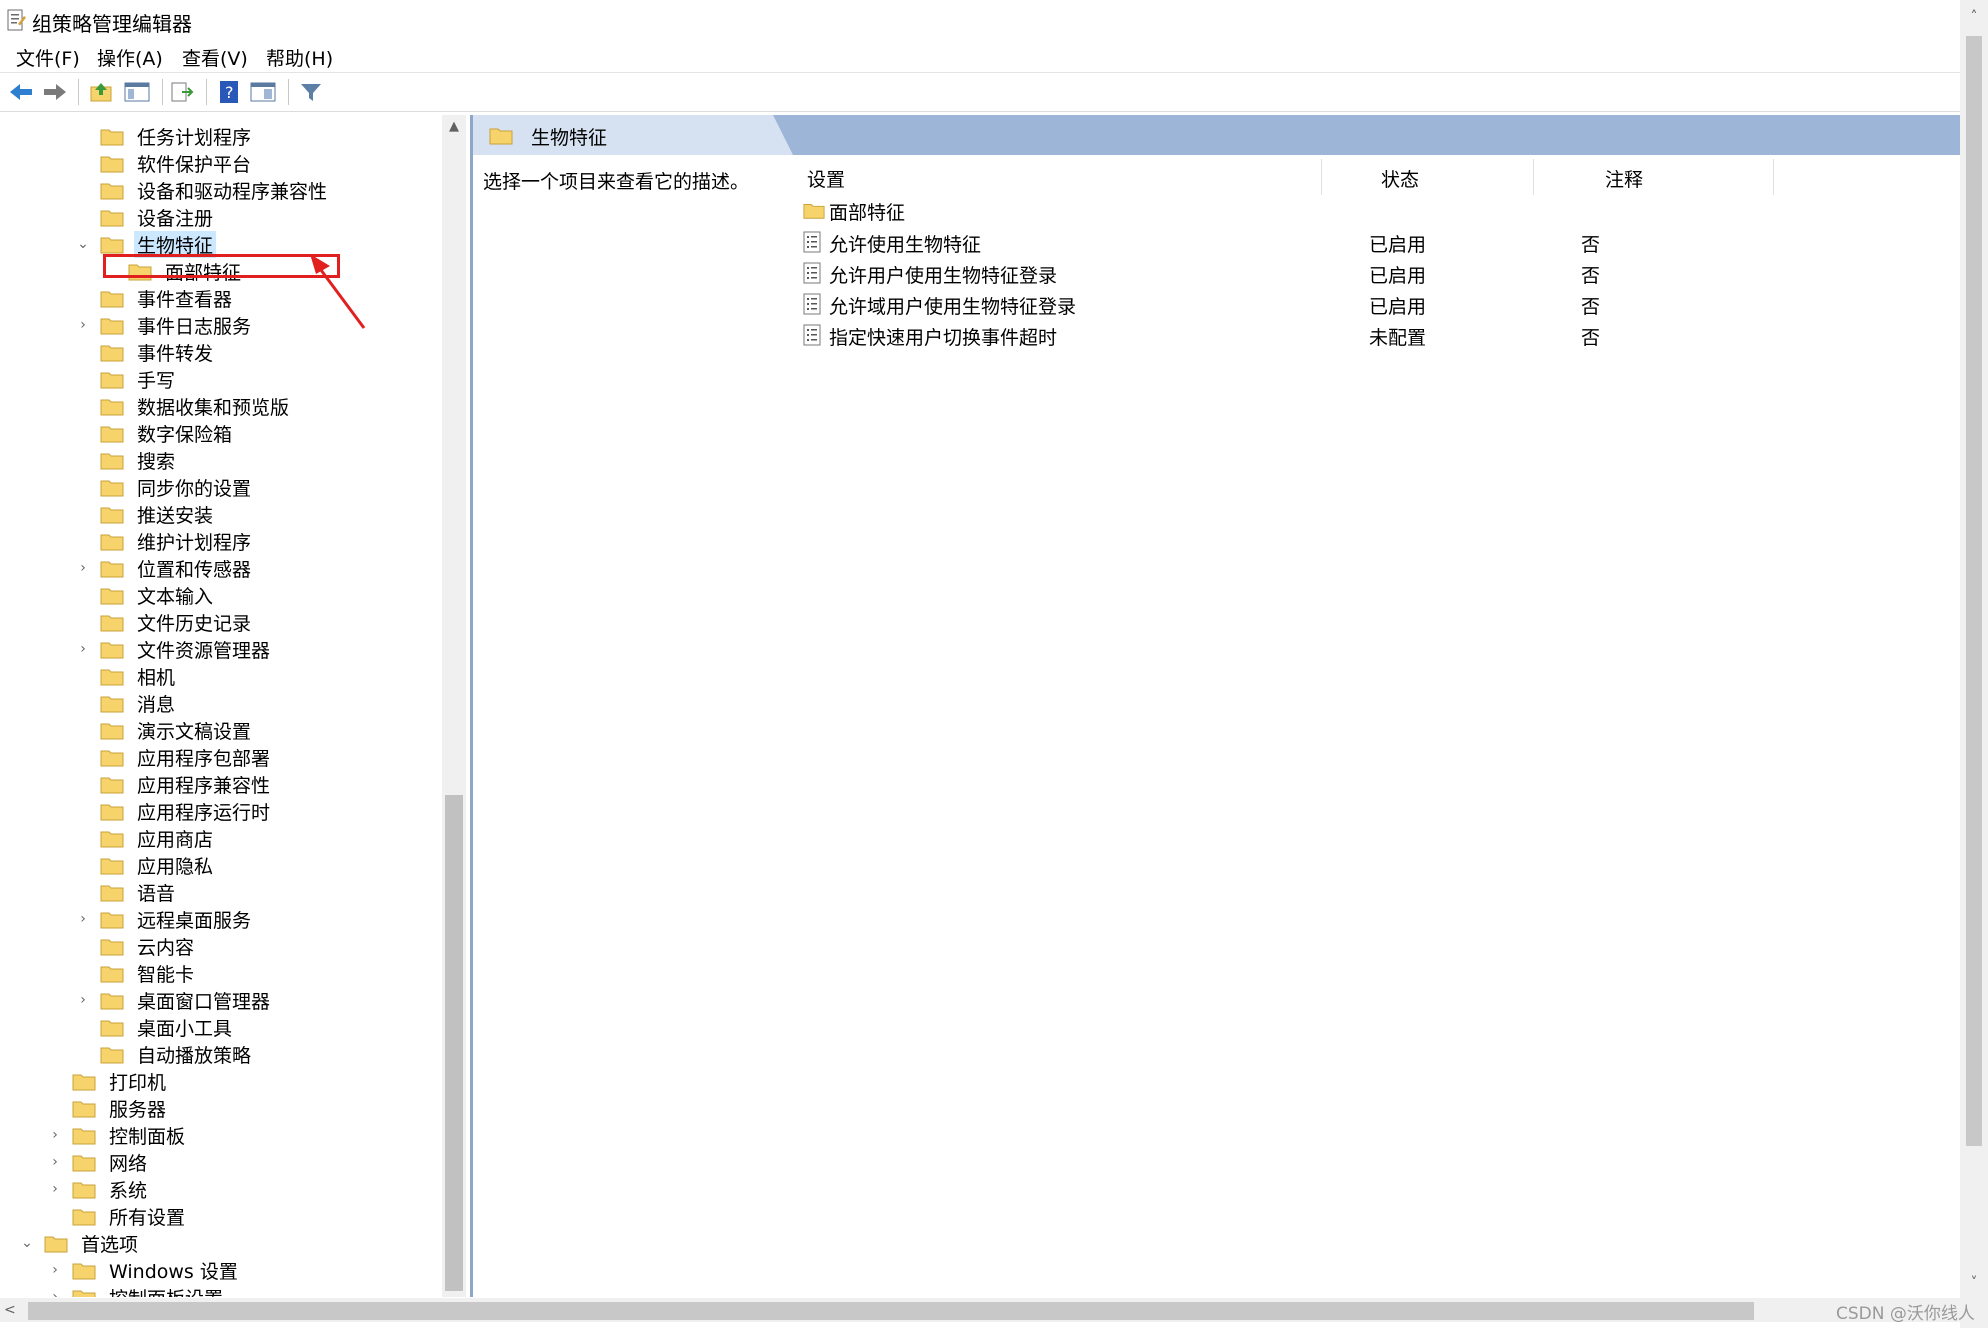 This screenshot has width=1988, height=1328. Describe the element at coordinates (311, 92) in the screenshot. I see `filter-icon` at that location.